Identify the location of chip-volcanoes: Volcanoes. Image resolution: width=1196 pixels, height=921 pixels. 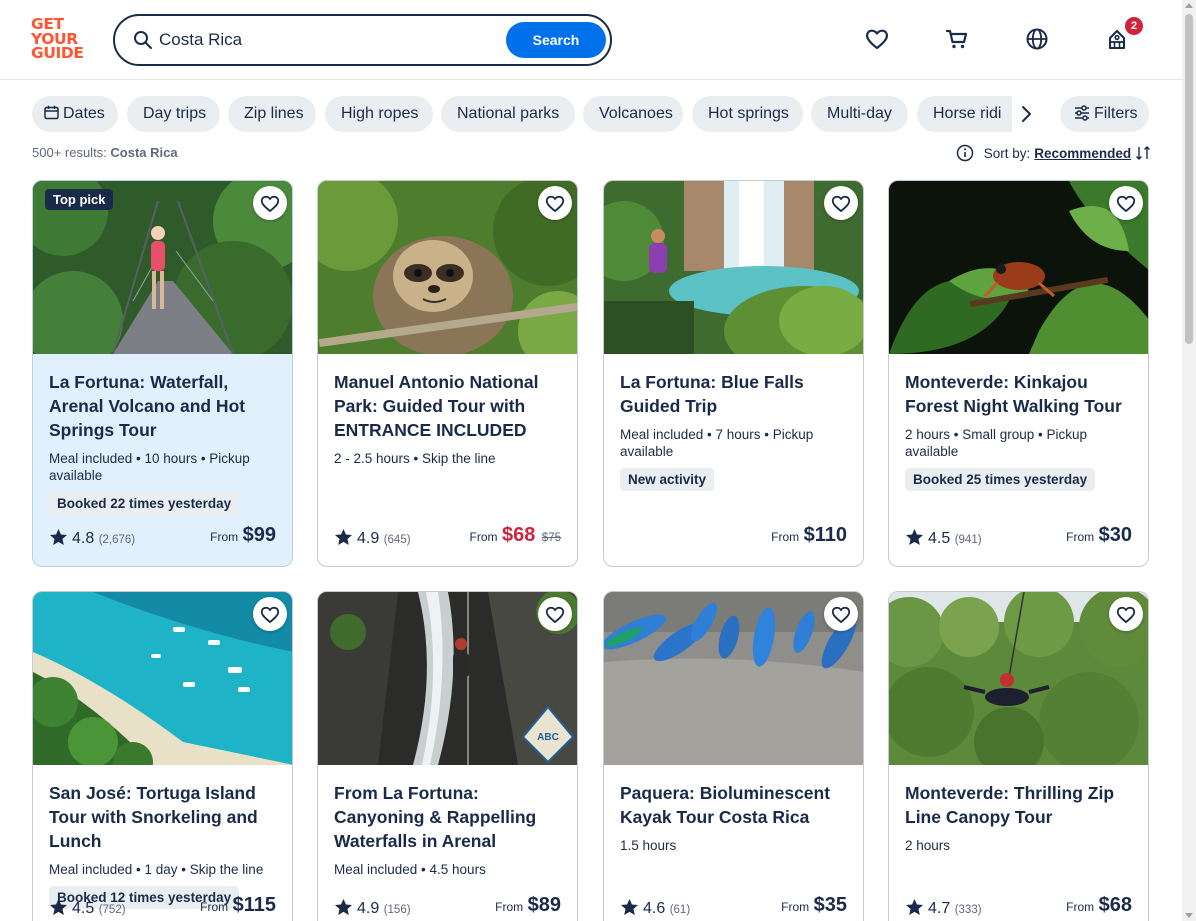
(633, 114).